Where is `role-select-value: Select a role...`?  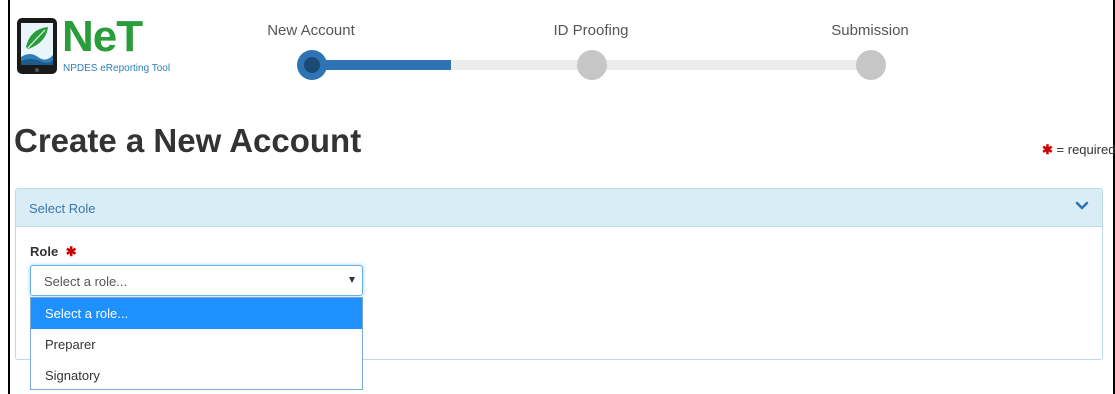
role-select-value: Select a role... is located at coordinates (86, 281).